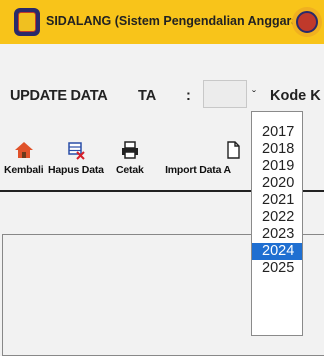  What do you see at coordinates (130, 150) in the screenshot?
I see `printer-icon` at bounding box center [130, 150].